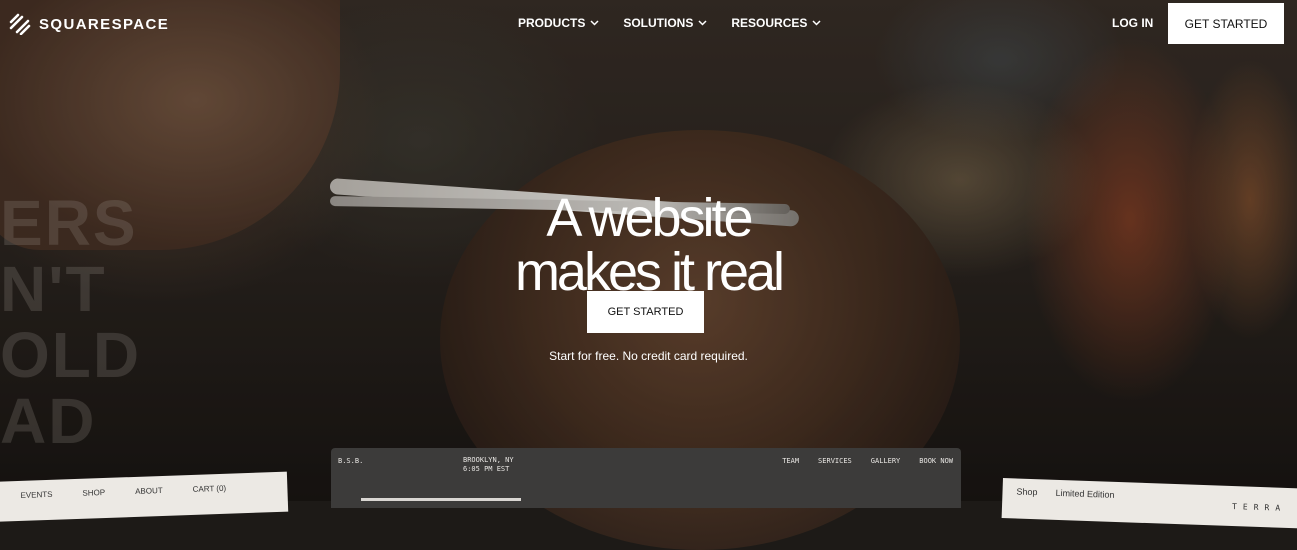  What do you see at coordinates (209, 488) in the screenshot?
I see `preview-nav-item: CART (0)` at bounding box center [209, 488].